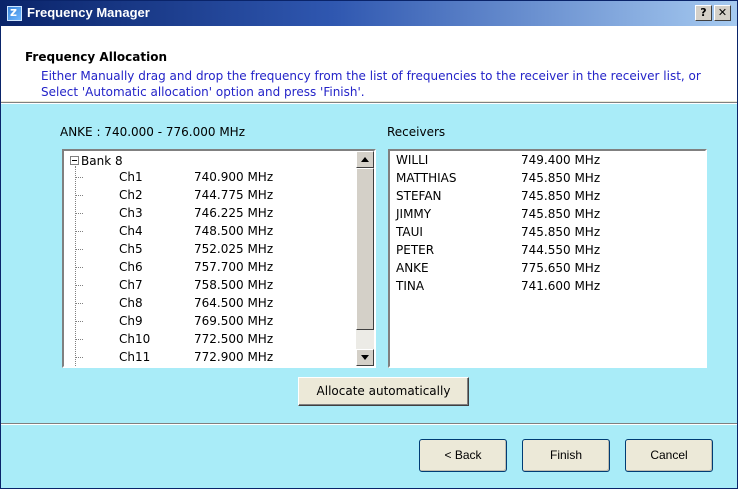 The height and width of the screenshot is (495, 745). What do you see at coordinates (561, 160) in the screenshot?
I see `receiver-frequency: 749.400 MHz` at bounding box center [561, 160].